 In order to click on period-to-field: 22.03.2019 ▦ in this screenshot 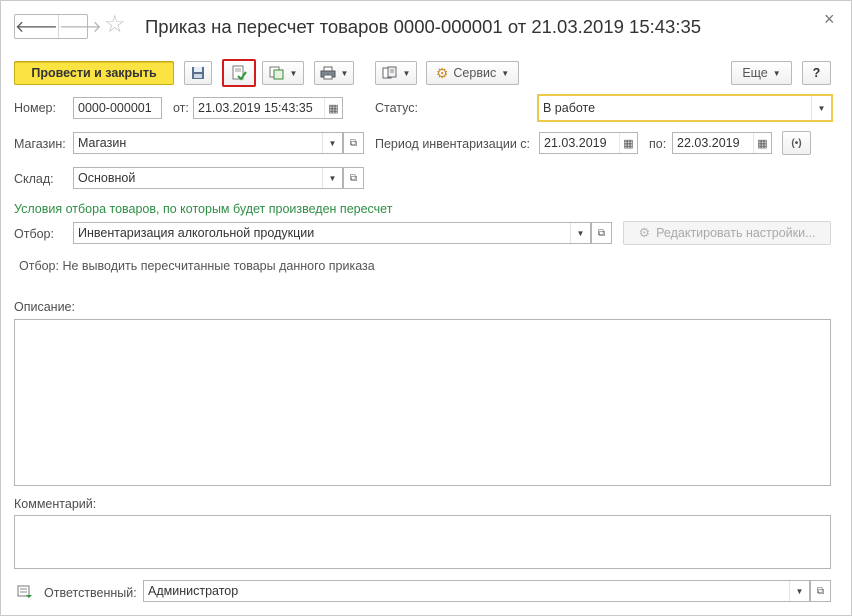, I will do `click(722, 143)`.